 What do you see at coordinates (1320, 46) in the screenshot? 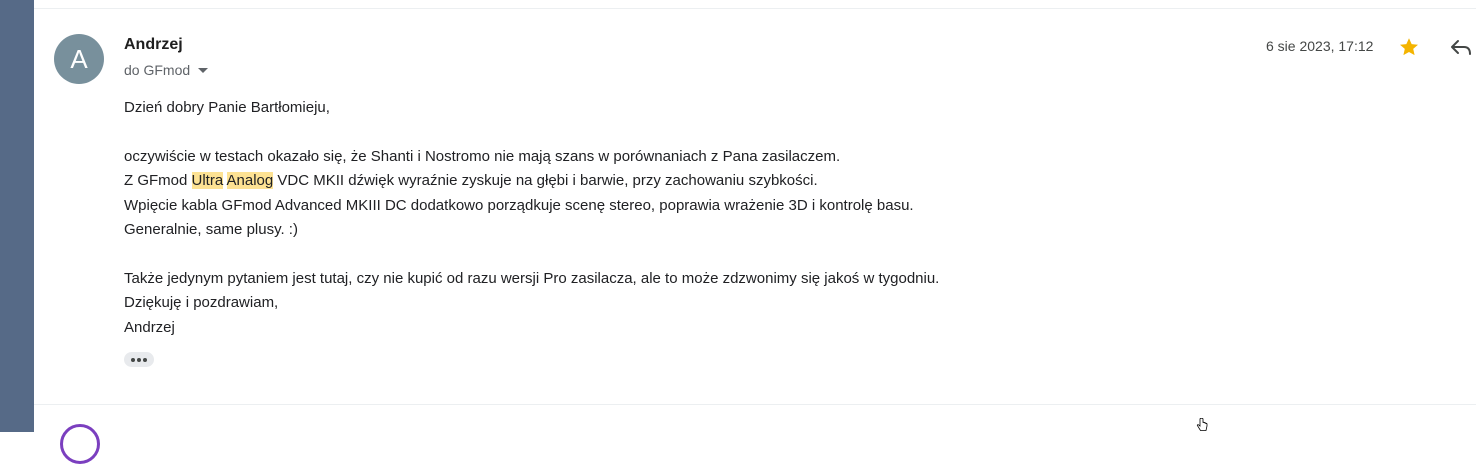
I see `message-date: 6 sie 2023, 17:12` at bounding box center [1320, 46].